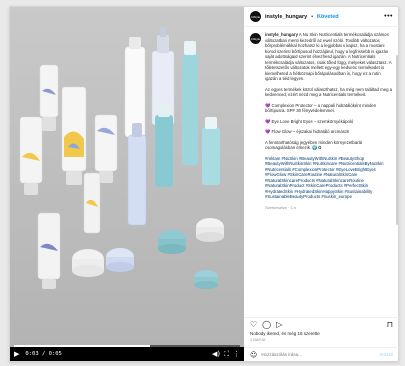 The width and height of the screenshot is (405, 366). I want to click on comment-bar: ☺ Közzé, so click(321, 354).